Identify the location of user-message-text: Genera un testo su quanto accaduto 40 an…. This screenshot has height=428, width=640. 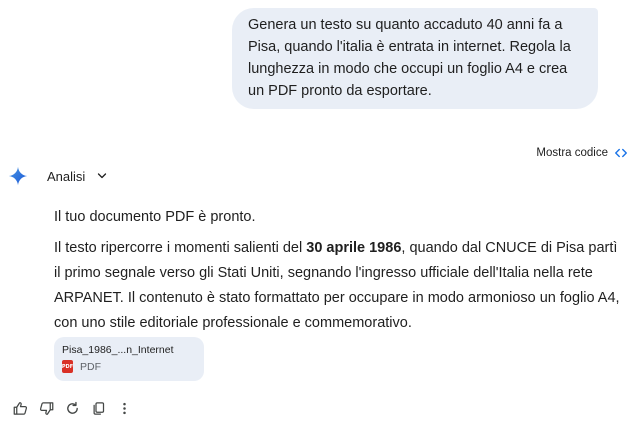
(409, 58).